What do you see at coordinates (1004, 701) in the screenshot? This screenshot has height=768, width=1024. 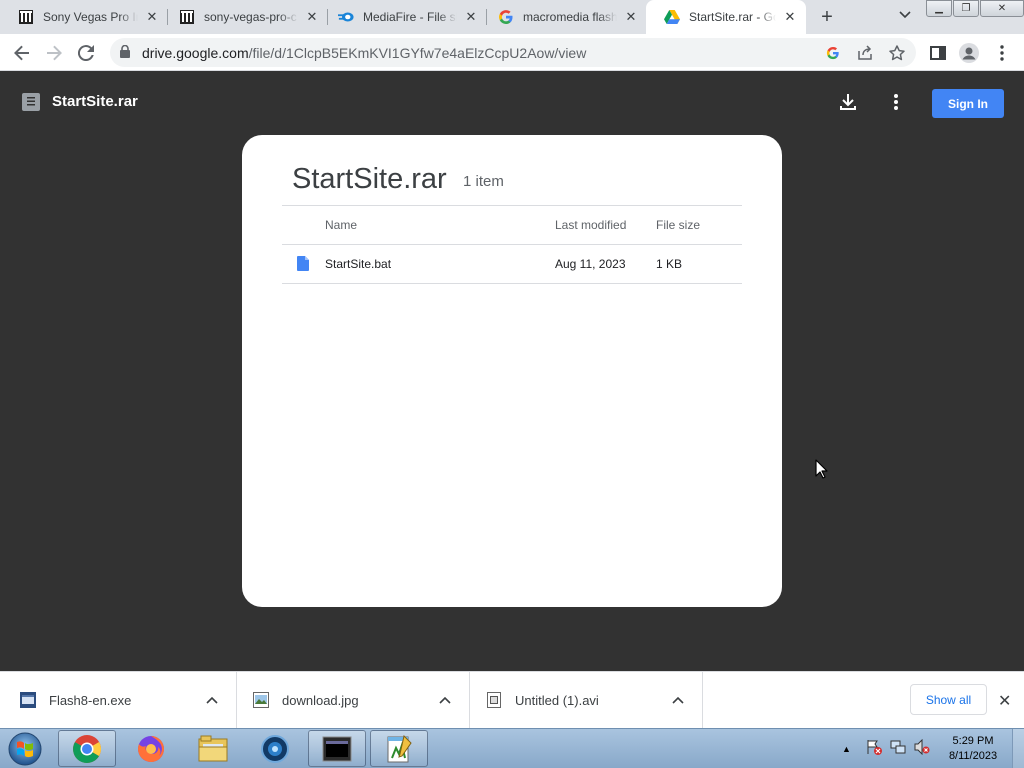 I see `close-shelf-icon: ✕` at bounding box center [1004, 701].